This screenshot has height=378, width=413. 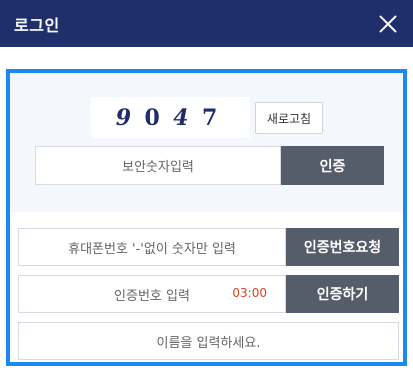 What do you see at coordinates (289, 118) in the screenshot?
I see `captcha-refresh-button: 새로고침` at bounding box center [289, 118].